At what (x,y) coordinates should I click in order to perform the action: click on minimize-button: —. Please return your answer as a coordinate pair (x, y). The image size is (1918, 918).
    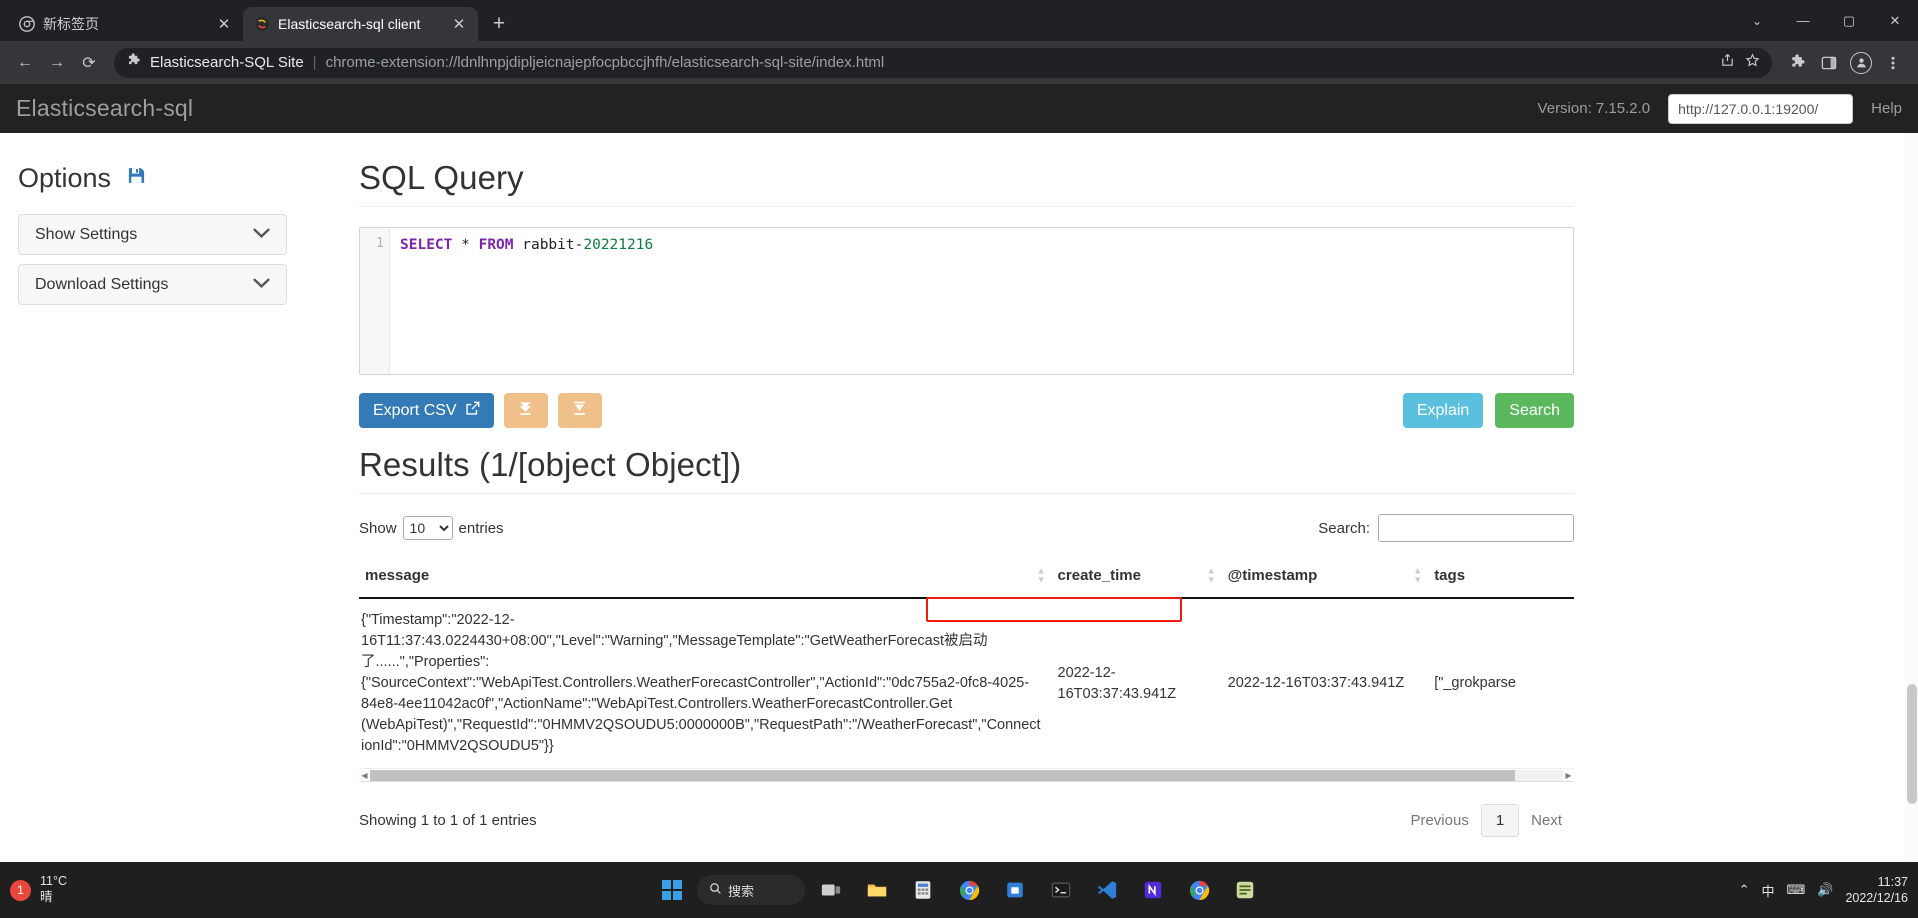
    Looking at the image, I should click on (1803, 20).